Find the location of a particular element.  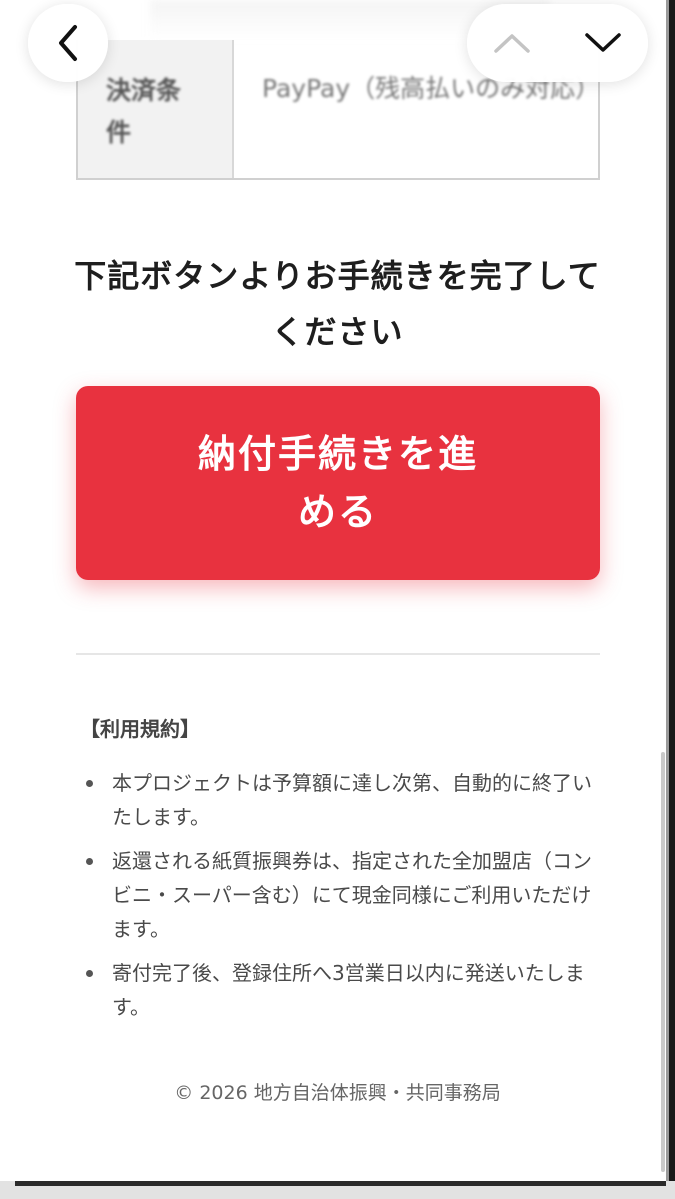

copyright-footer: © 2026 地方自治体振興・共同事務局 is located at coordinates (337, 1093).